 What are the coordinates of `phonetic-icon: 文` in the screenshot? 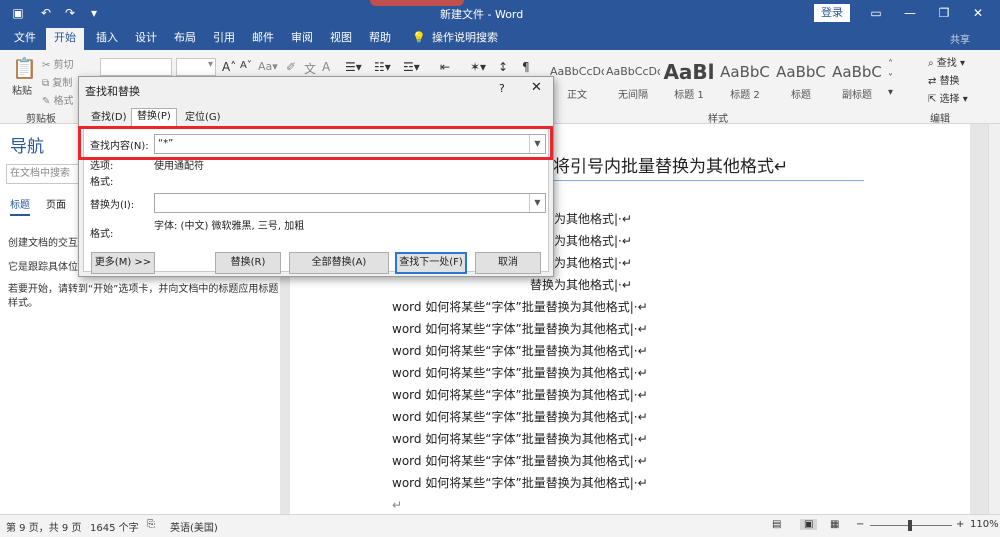 It's located at (310, 68).